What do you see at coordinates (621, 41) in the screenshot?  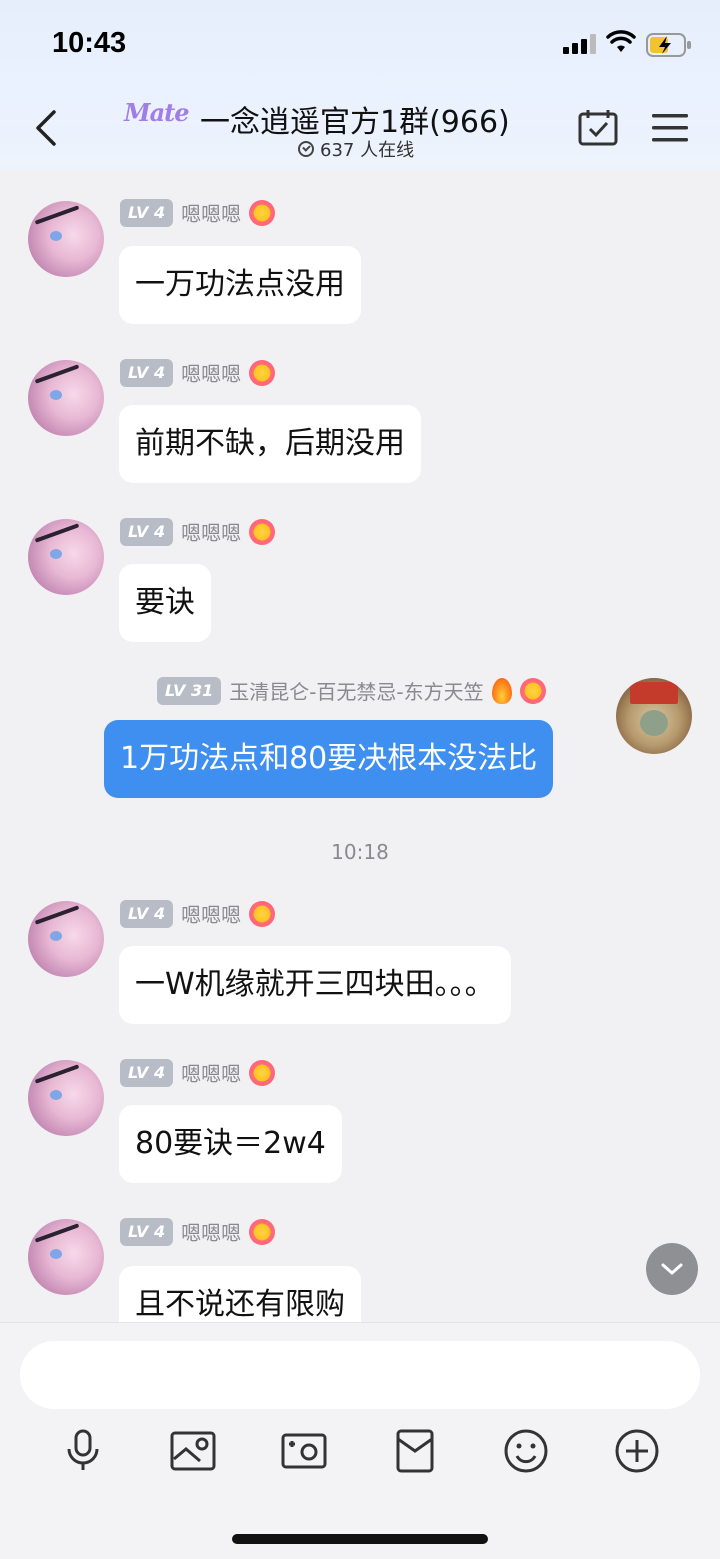 I see `wifi-icon` at bounding box center [621, 41].